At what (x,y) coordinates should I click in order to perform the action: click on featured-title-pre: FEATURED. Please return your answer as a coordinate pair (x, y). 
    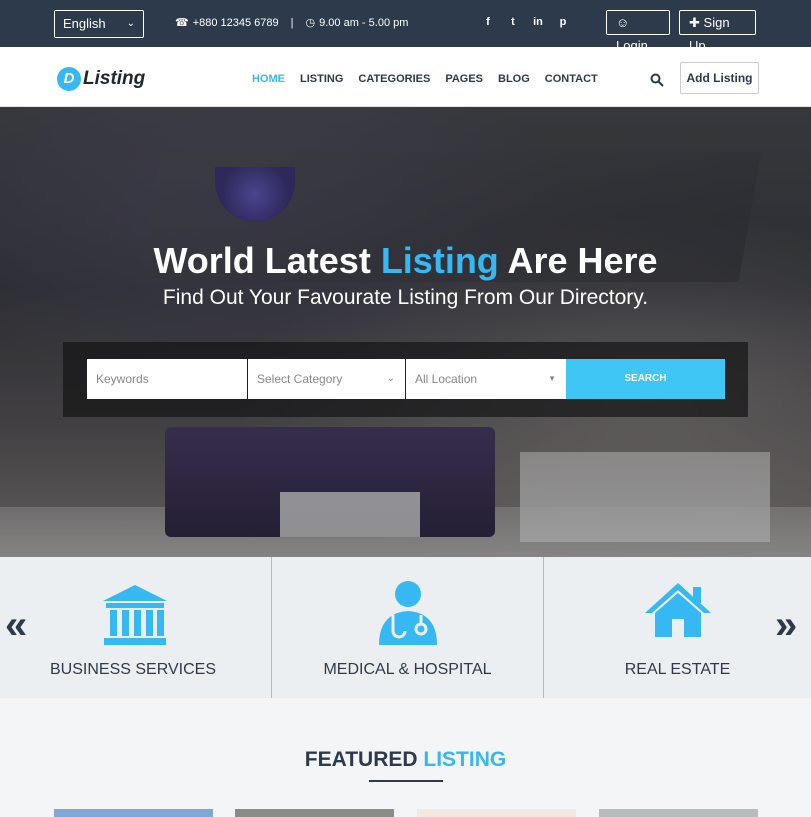
    Looking at the image, I should click on (364, 759).